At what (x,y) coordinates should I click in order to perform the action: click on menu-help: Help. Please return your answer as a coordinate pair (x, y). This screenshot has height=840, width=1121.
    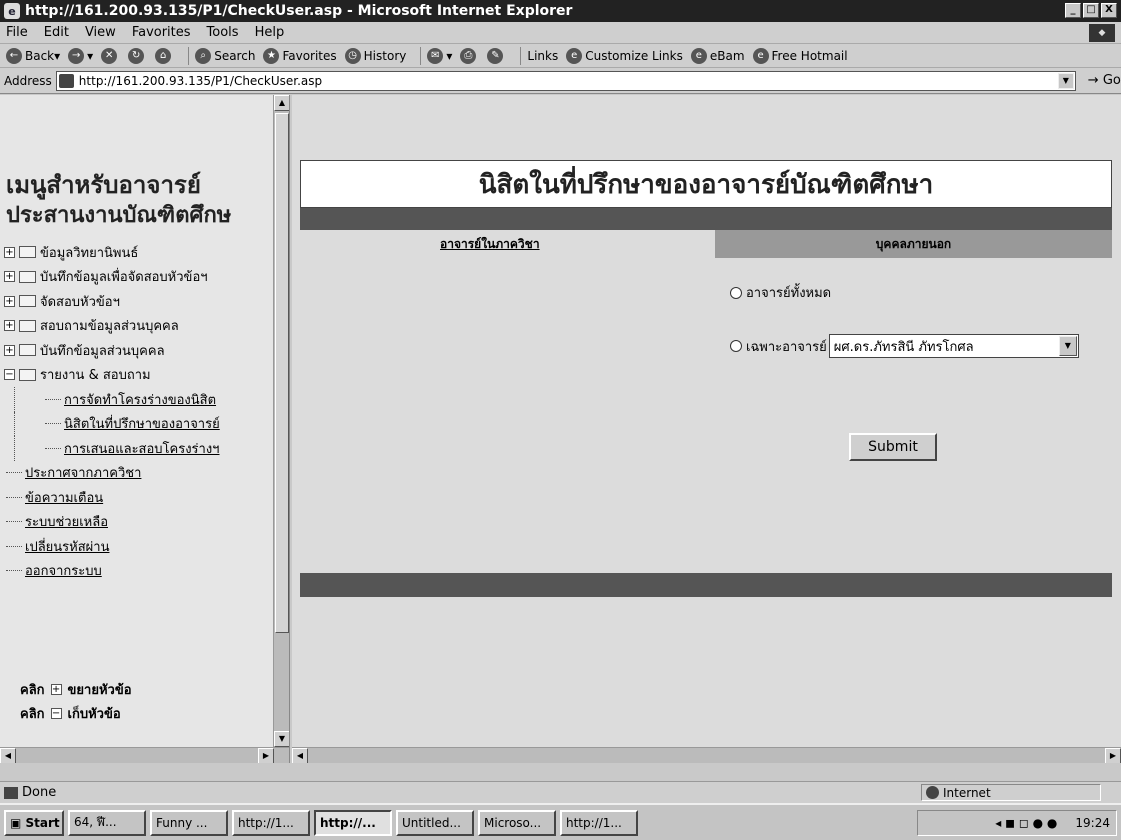
    Looking at the image, I should click on (270, 32).